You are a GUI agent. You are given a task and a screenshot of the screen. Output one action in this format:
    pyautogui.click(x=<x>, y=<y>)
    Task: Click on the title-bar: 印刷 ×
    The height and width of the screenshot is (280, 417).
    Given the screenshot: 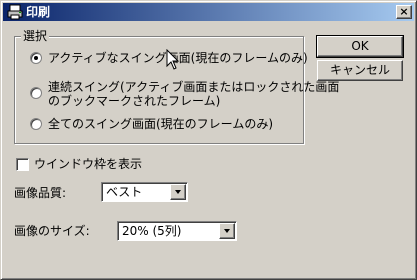 What is the action you would take?
    pyautogui.click(x=208, y=12)
    